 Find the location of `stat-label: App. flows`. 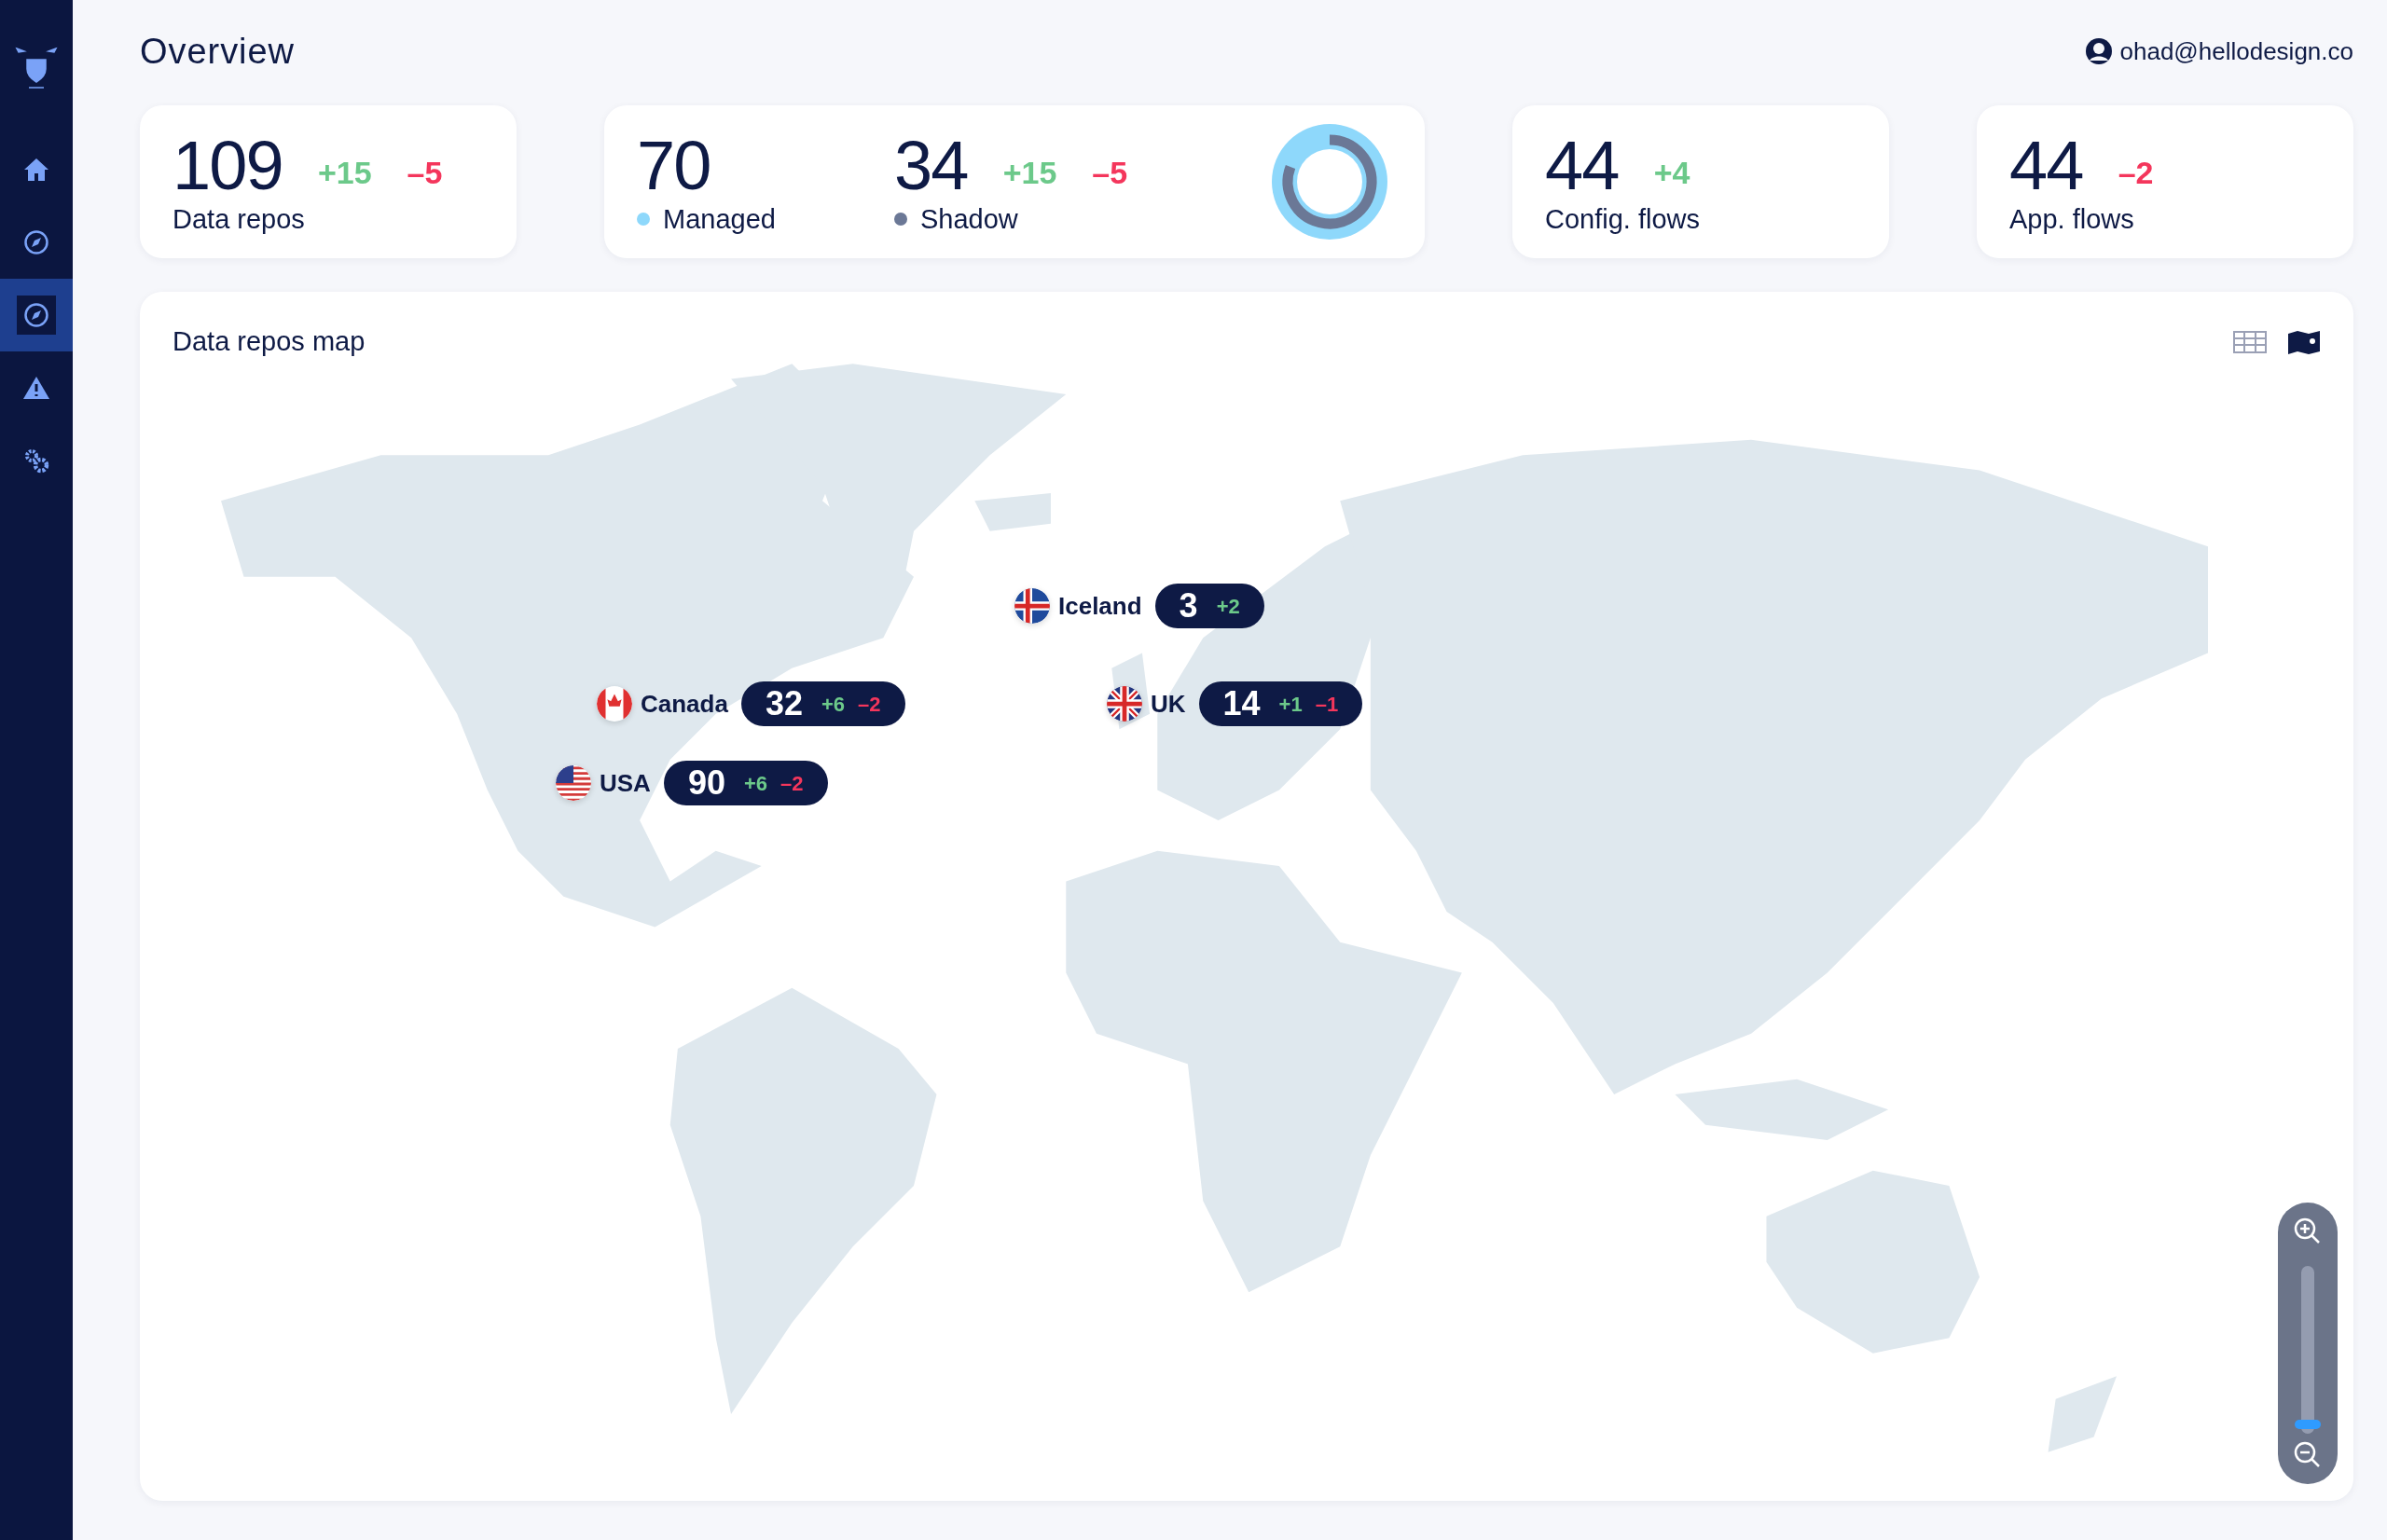

stat-label: App. flows is located at coordinates (2072, 219).